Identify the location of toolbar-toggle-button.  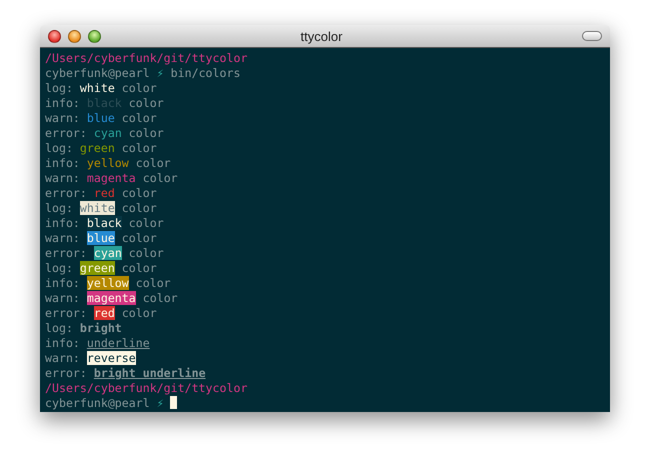
(592, 36).